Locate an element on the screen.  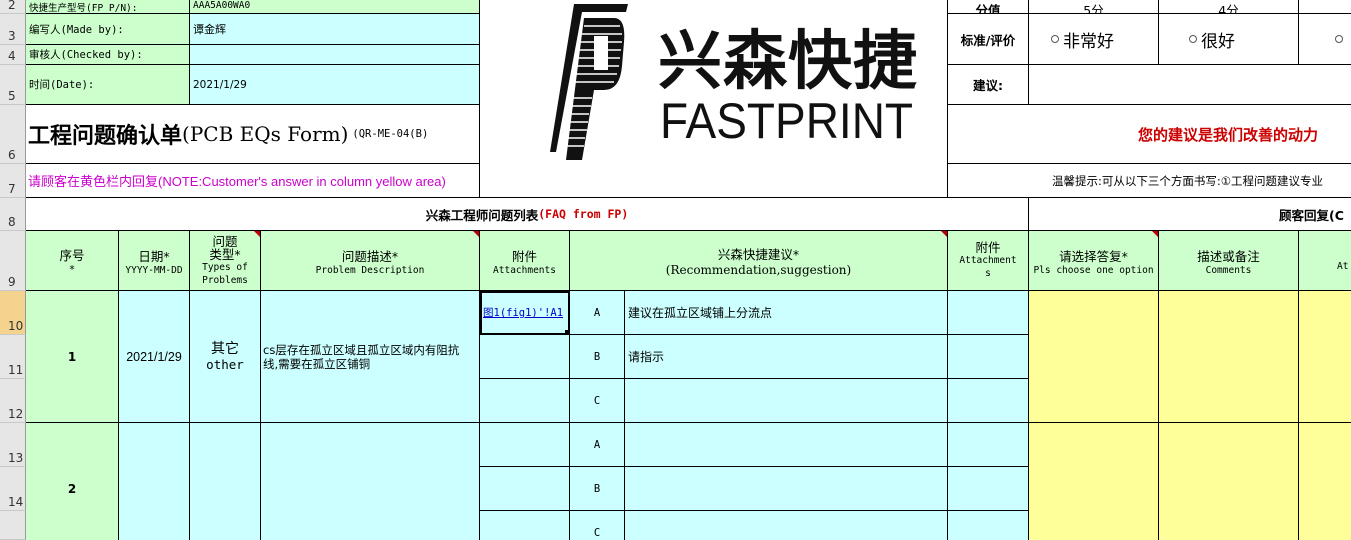
header-comments: 描述或备注 Comments is located at coordinates (1229, 261).